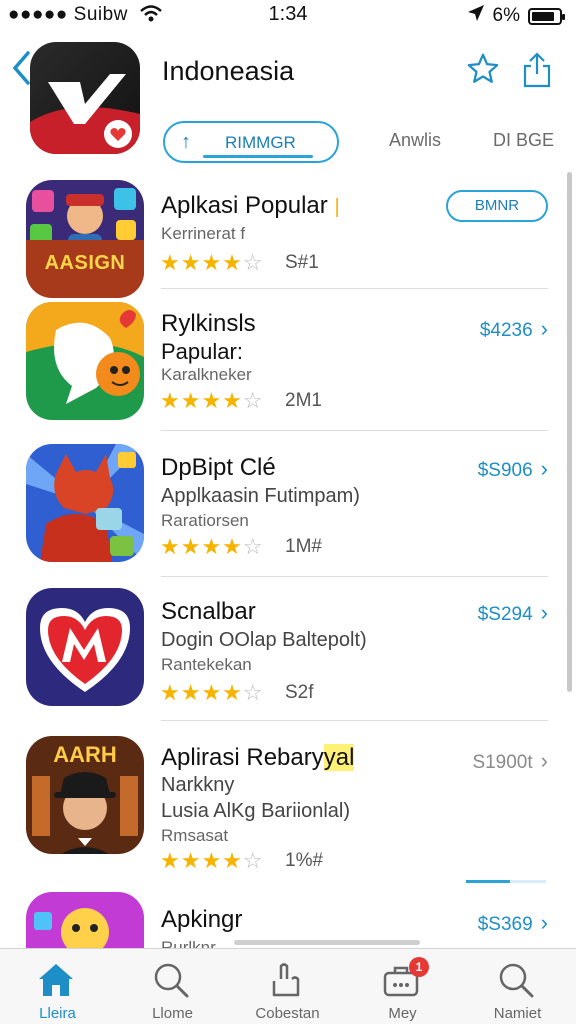 The width and height of the screenshot is (576, 1024). I want to click on location-arrow-icon, so click(476, 16).